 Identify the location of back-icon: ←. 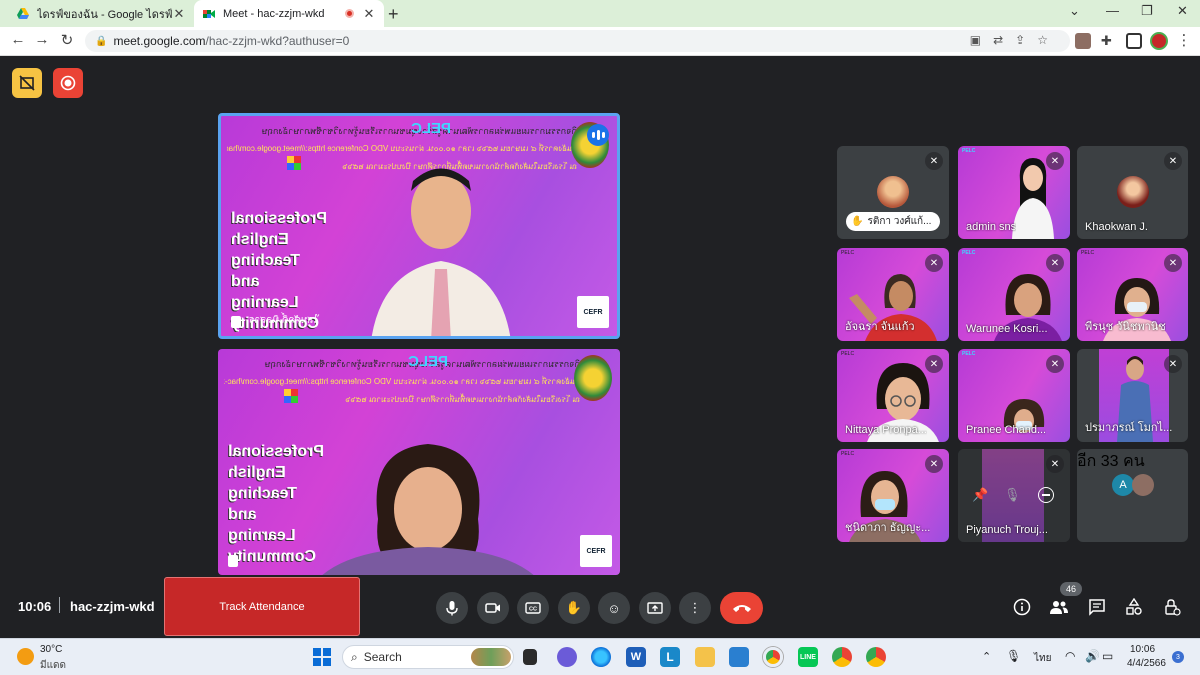
(18, 39).